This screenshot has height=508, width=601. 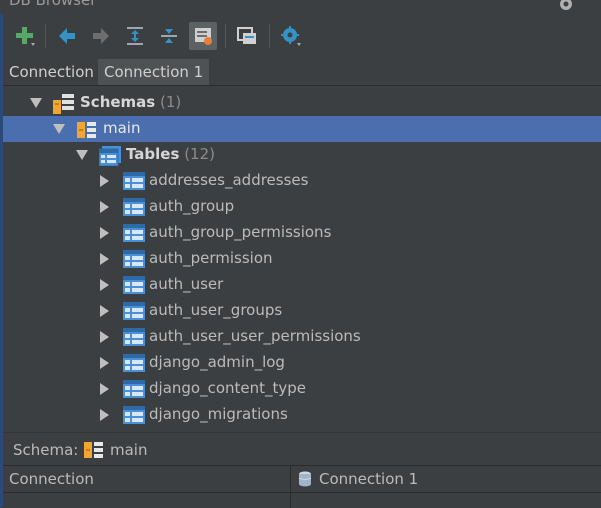 I want to click on table-name: auth_group_permissions, so click(x=240, y=232).